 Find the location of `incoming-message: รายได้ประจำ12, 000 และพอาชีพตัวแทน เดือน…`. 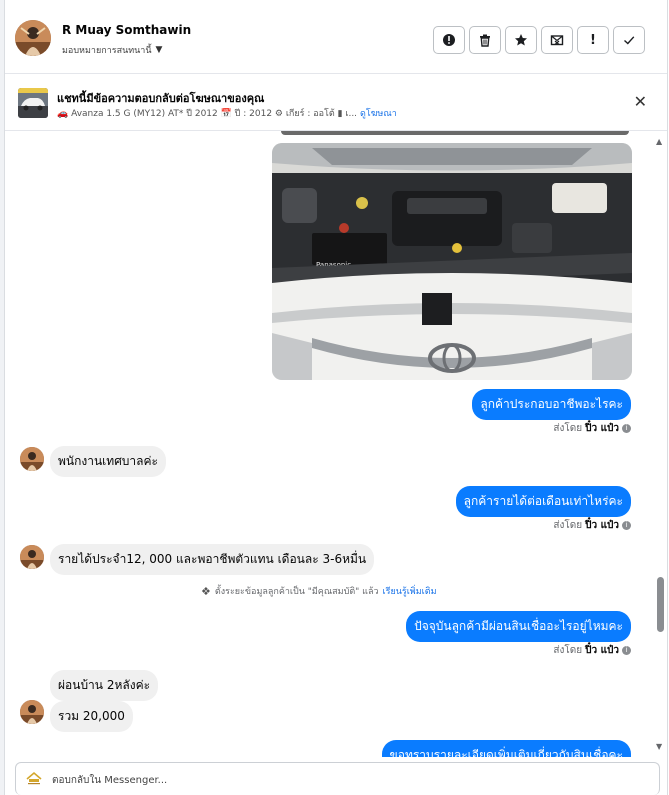

incoming-message: รายได้ประจำ12, 000 และพอาชีพตัวแทน เดือน… is located at coordinates (212, 559).